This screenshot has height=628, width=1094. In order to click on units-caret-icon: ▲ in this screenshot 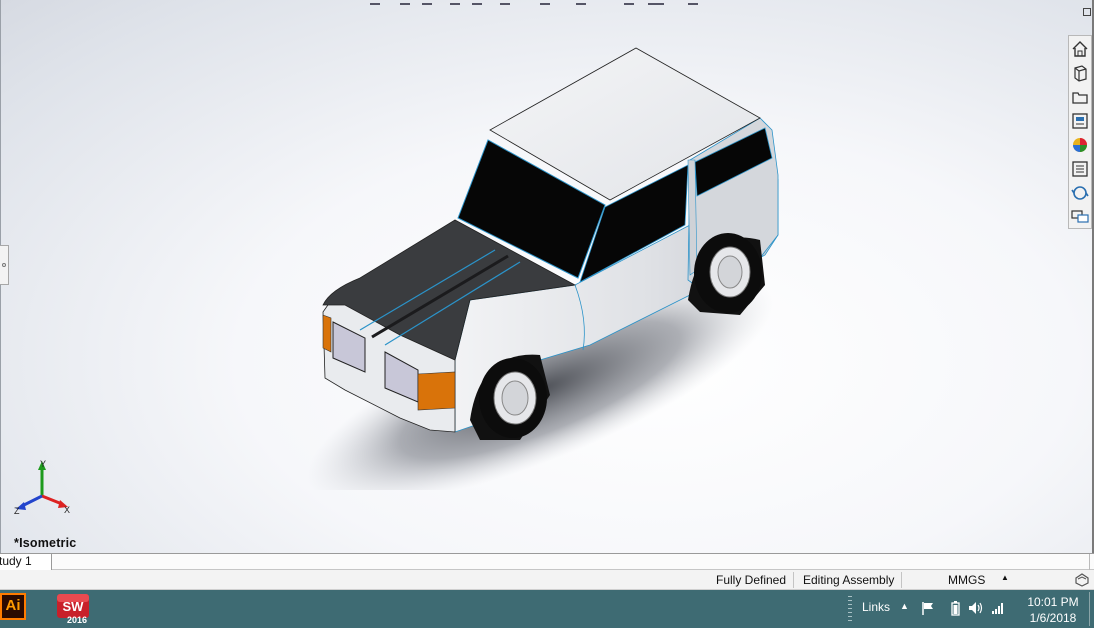, I will do `click(1005, 577)`.